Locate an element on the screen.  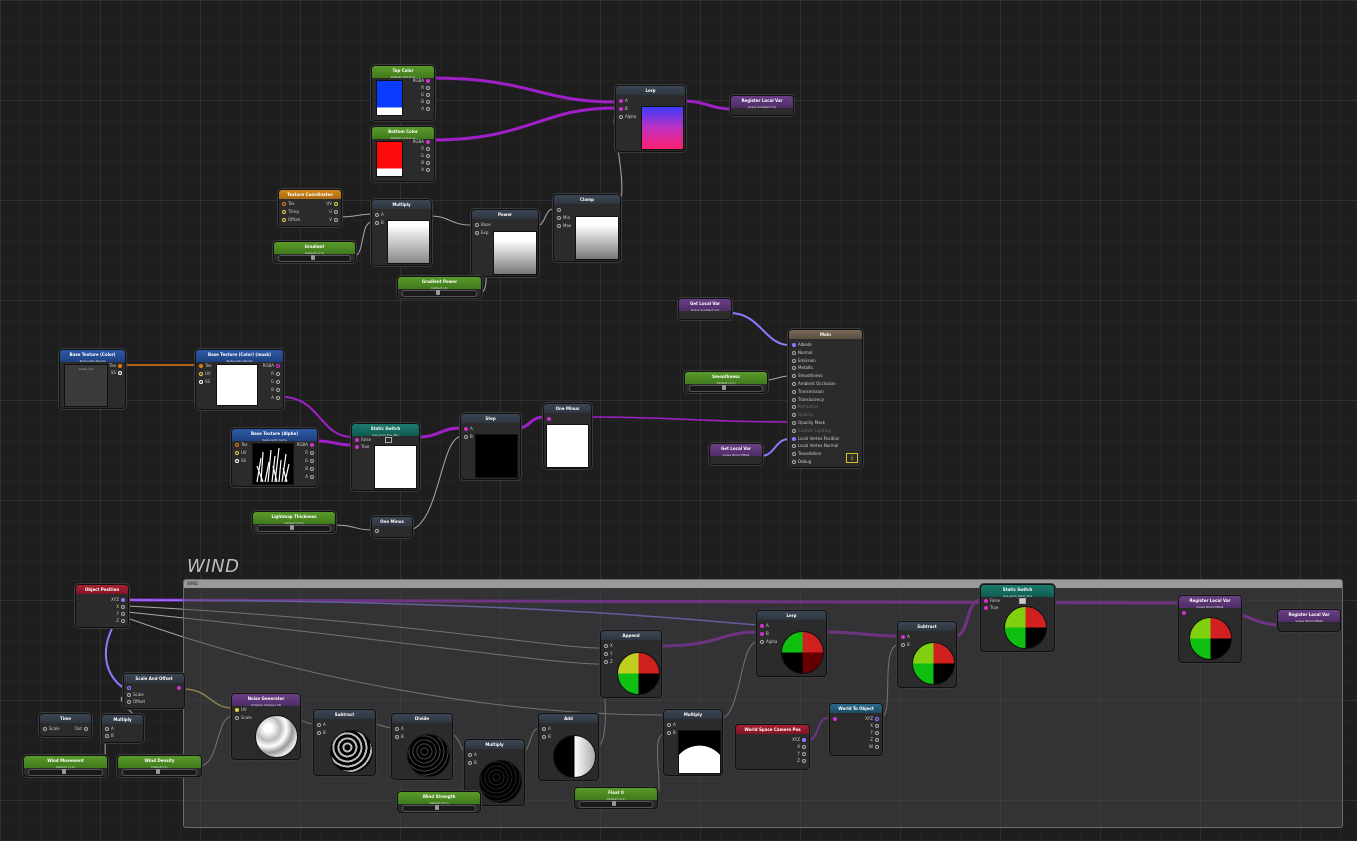
register-local-var-node: Register Local Var Grass Wind Offset is located at coordinates (1309, 620).